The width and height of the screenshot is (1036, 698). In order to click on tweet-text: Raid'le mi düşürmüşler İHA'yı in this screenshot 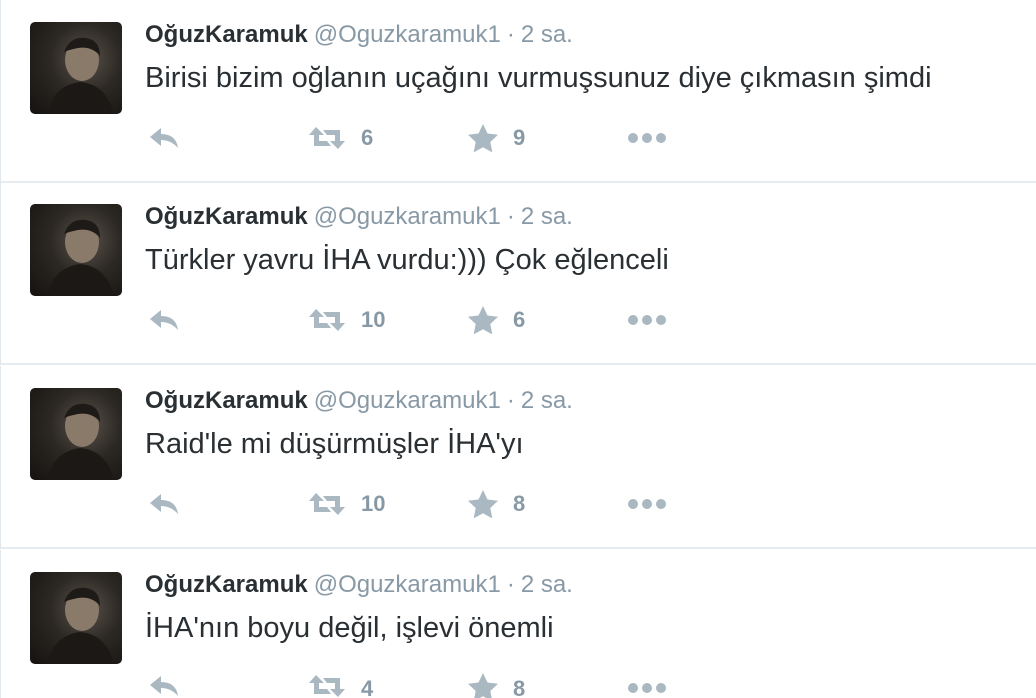, I will do `click(334, 444)`.